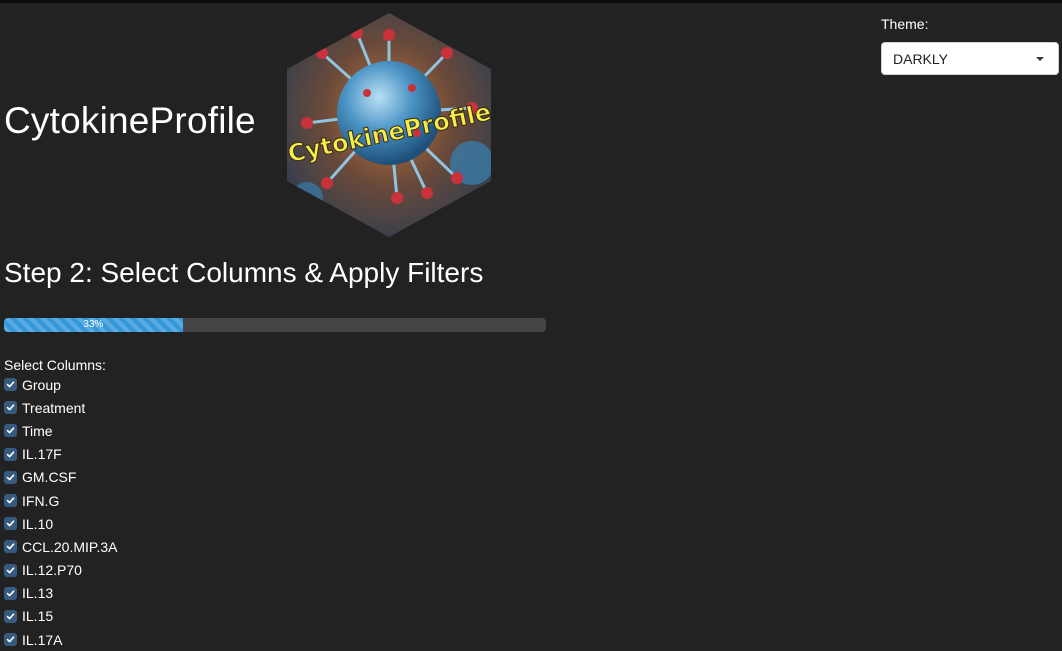 The height and width of the screenshot is (651, 1062). What do you see at coordinates (275, 325) in the screenshot?
I see `progress-bar: 33%` at bounding box center [275, 325].